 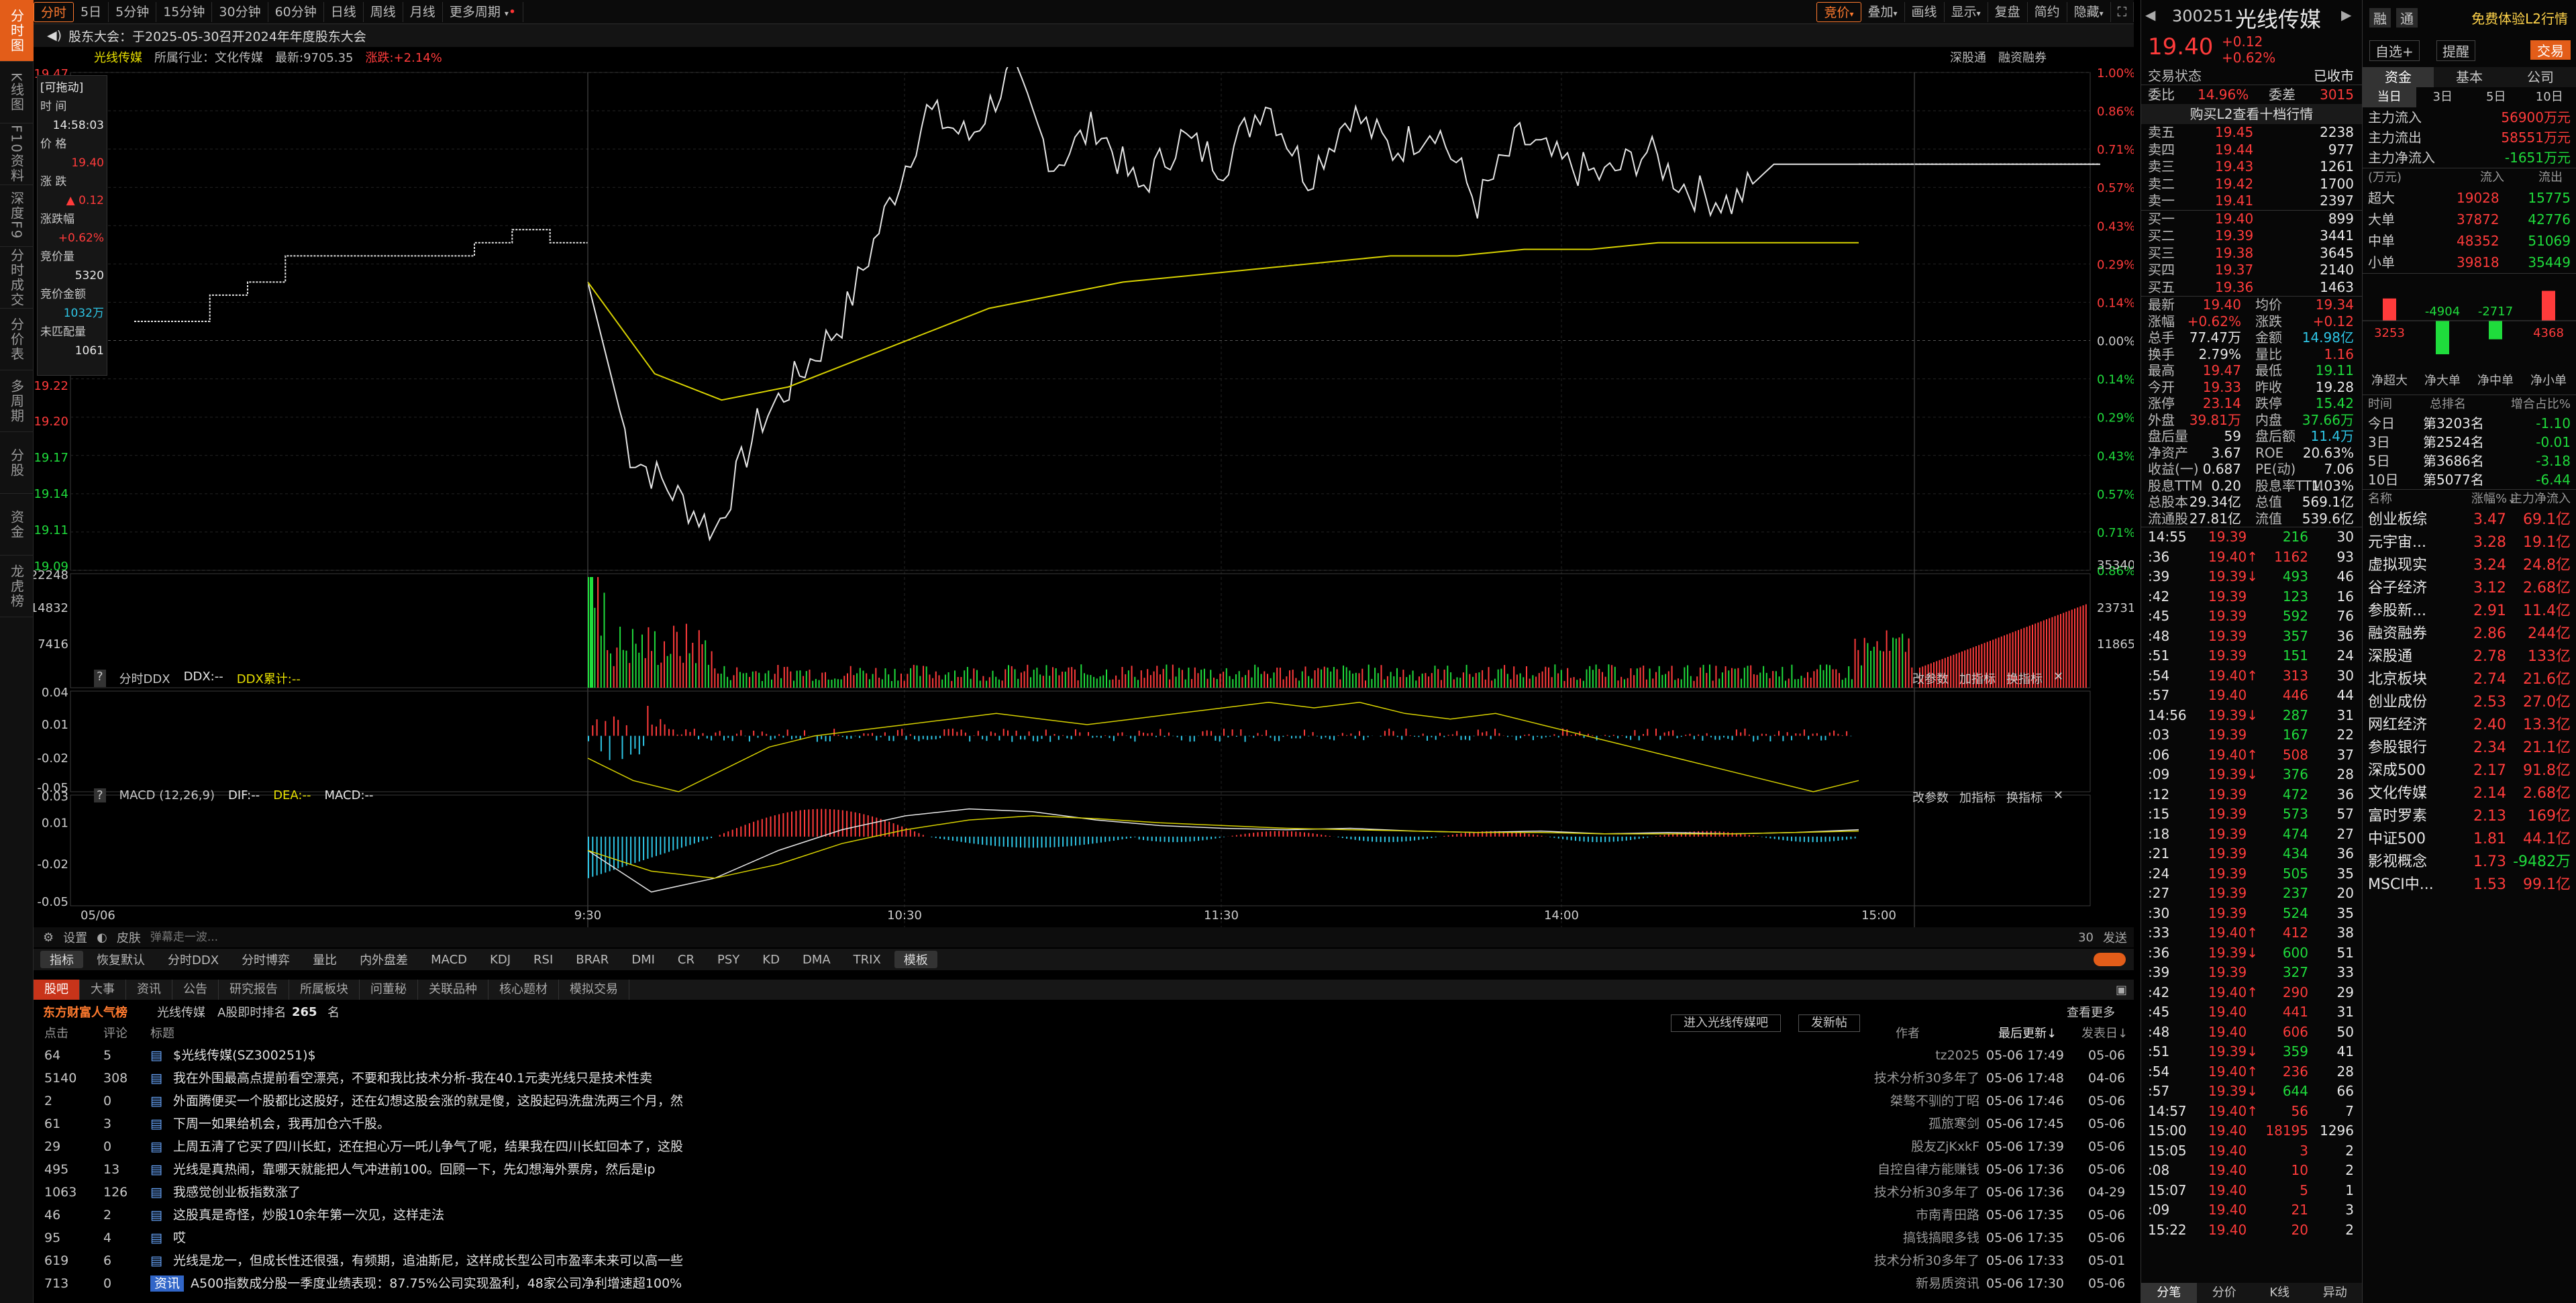 I want to click on subtab-today: 当日, so click(x=2389, y=97).